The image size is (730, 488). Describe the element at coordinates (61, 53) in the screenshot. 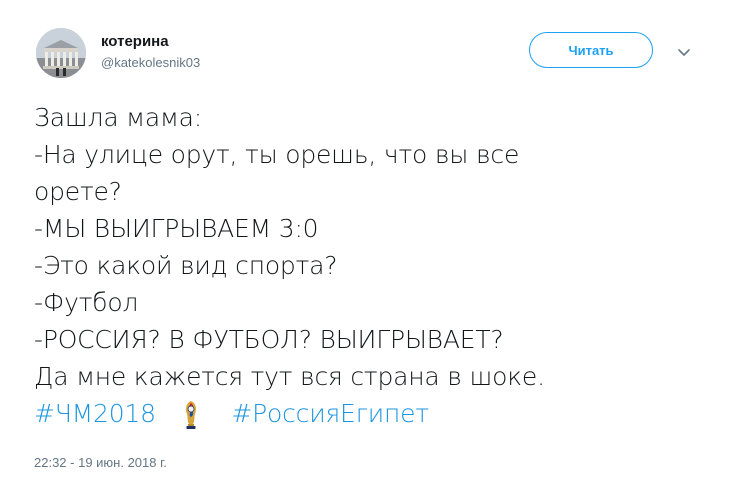

I see `avatar` at that location.